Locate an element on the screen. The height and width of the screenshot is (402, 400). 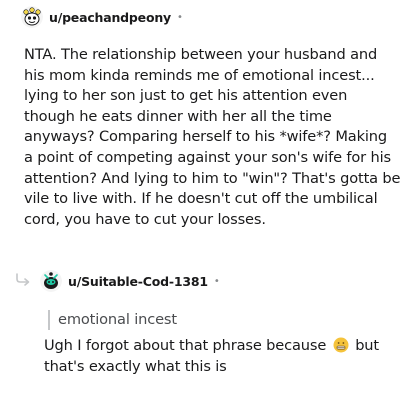
reply-thread-icon is located at coordinates (23, 279).